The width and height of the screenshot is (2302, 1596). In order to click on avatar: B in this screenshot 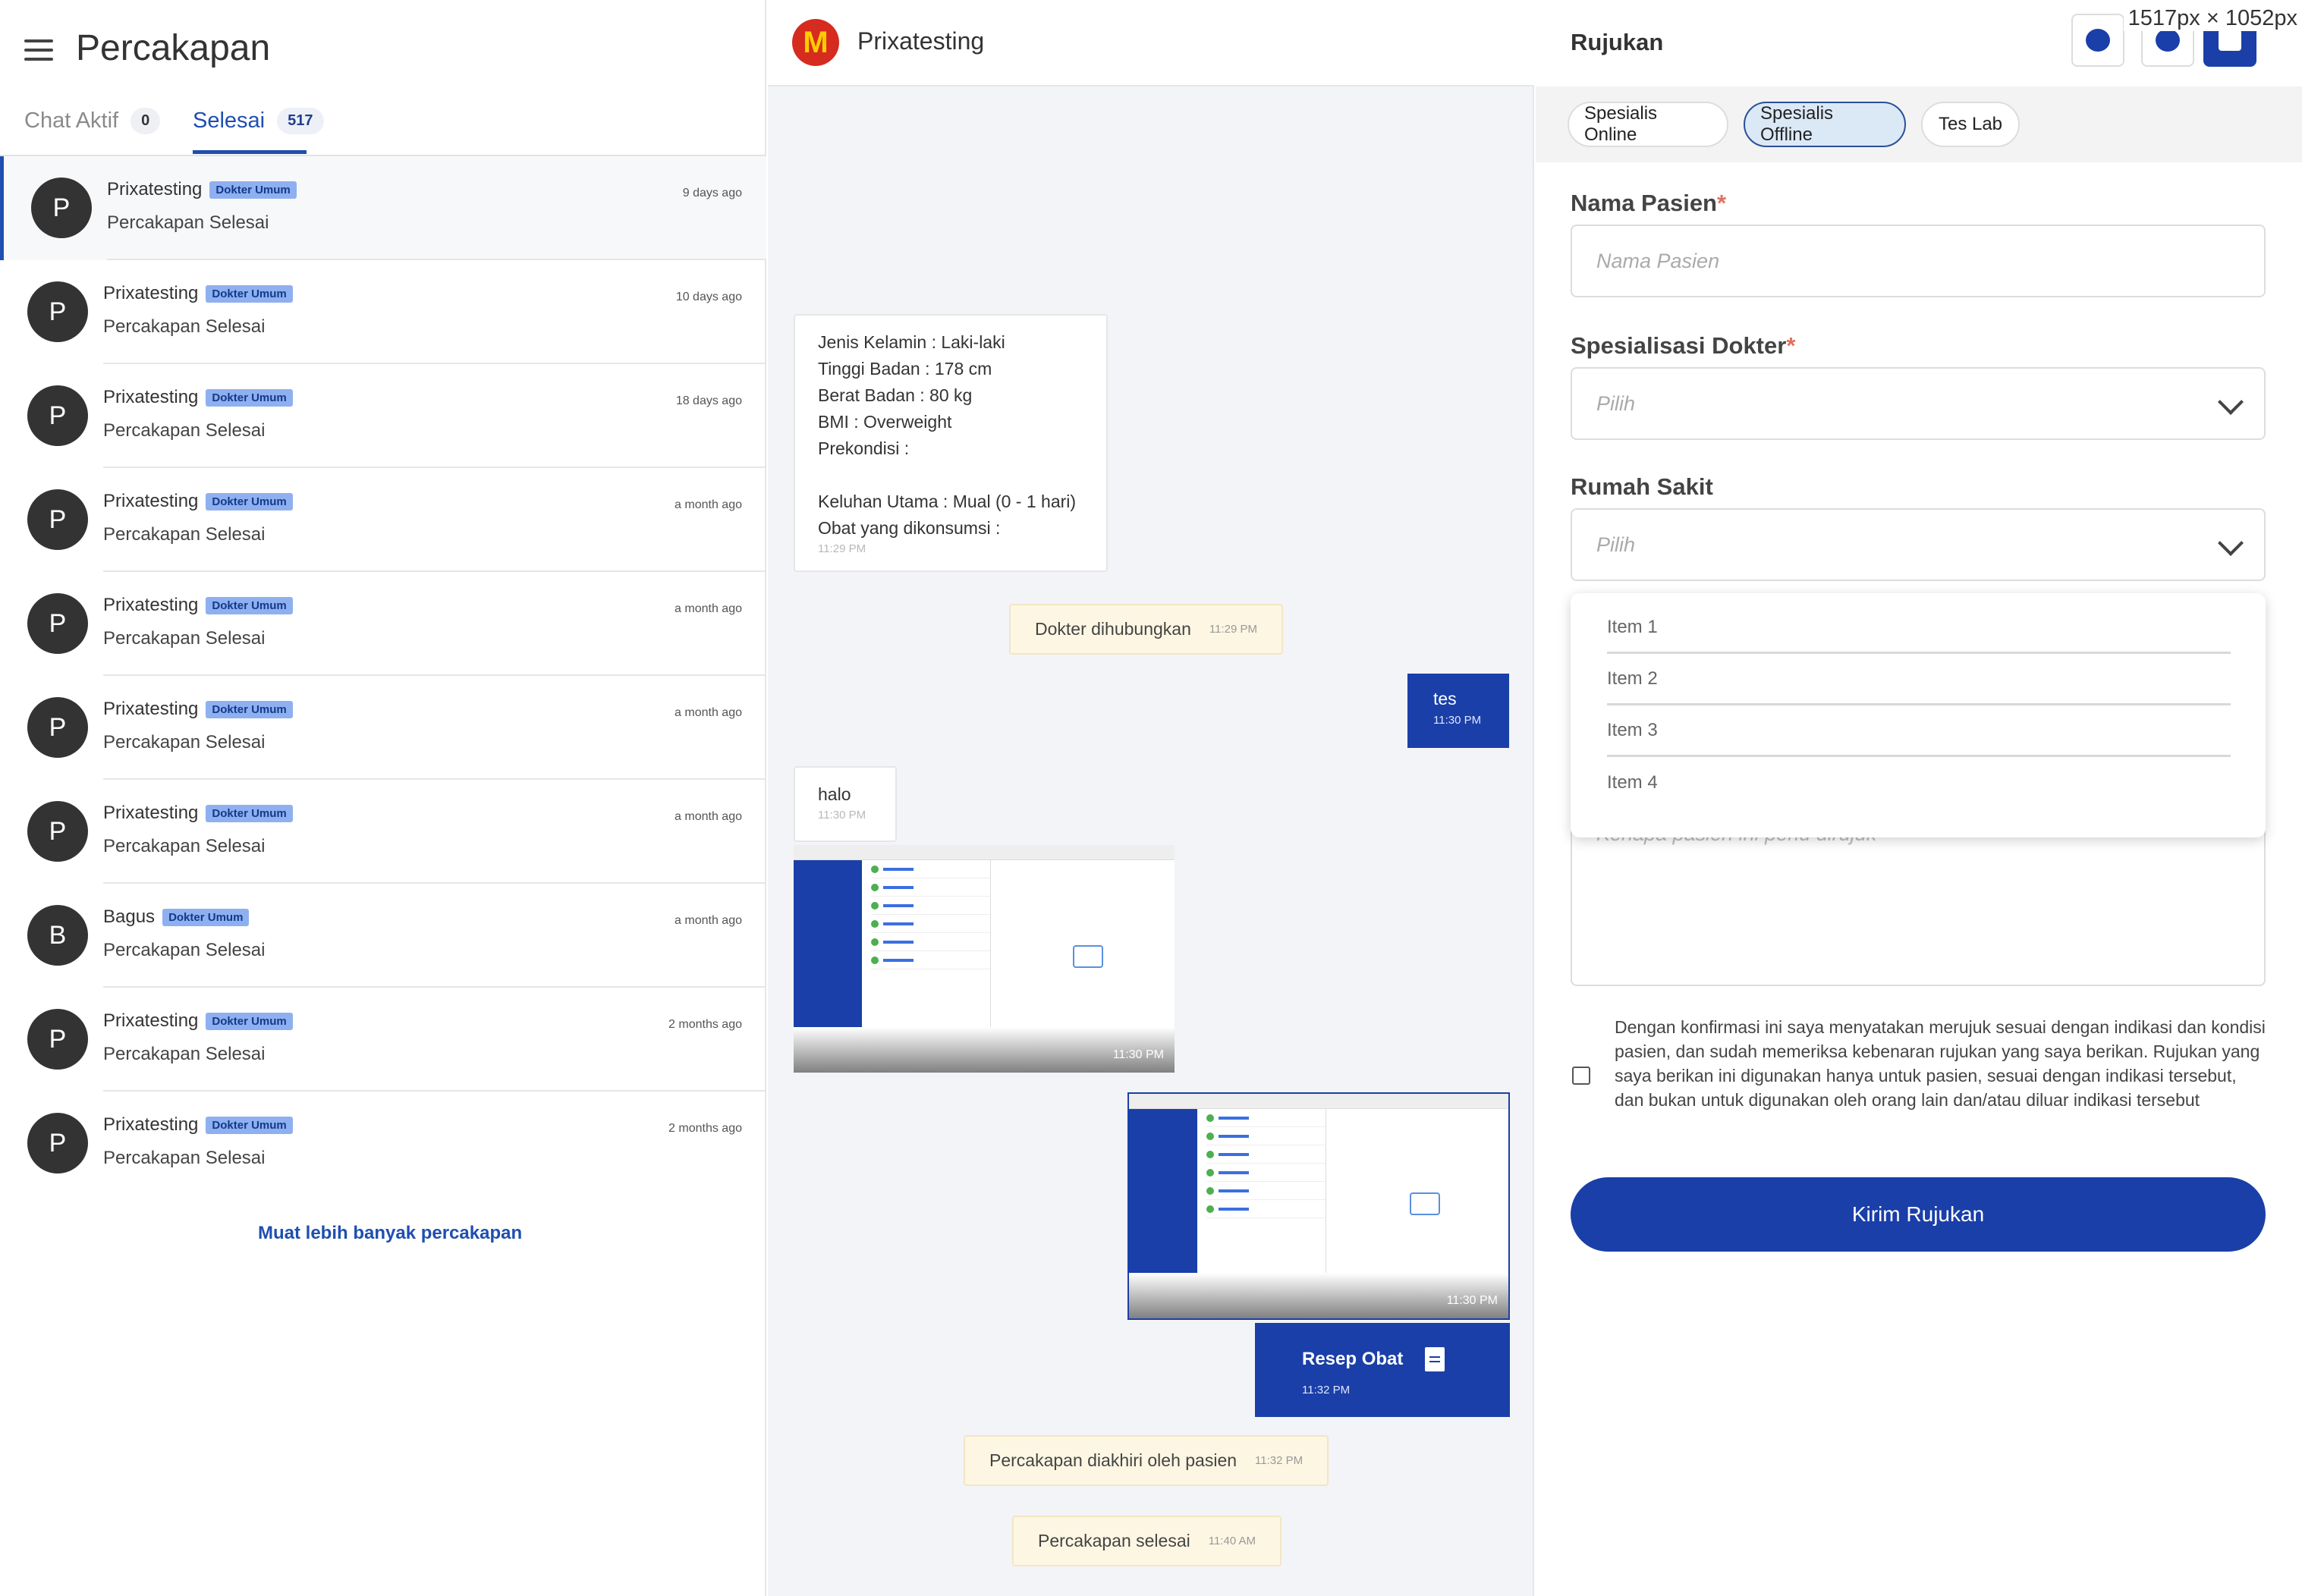, I will do `click(57, 935)`.